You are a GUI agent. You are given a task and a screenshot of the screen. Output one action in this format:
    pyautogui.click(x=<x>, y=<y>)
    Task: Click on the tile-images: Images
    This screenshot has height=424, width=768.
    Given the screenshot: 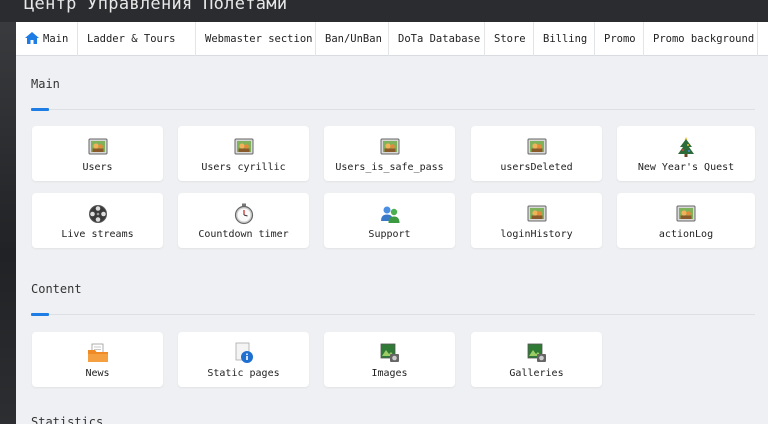 What is the action you would take?
    pyautogui.click(x=389, y=359)
    